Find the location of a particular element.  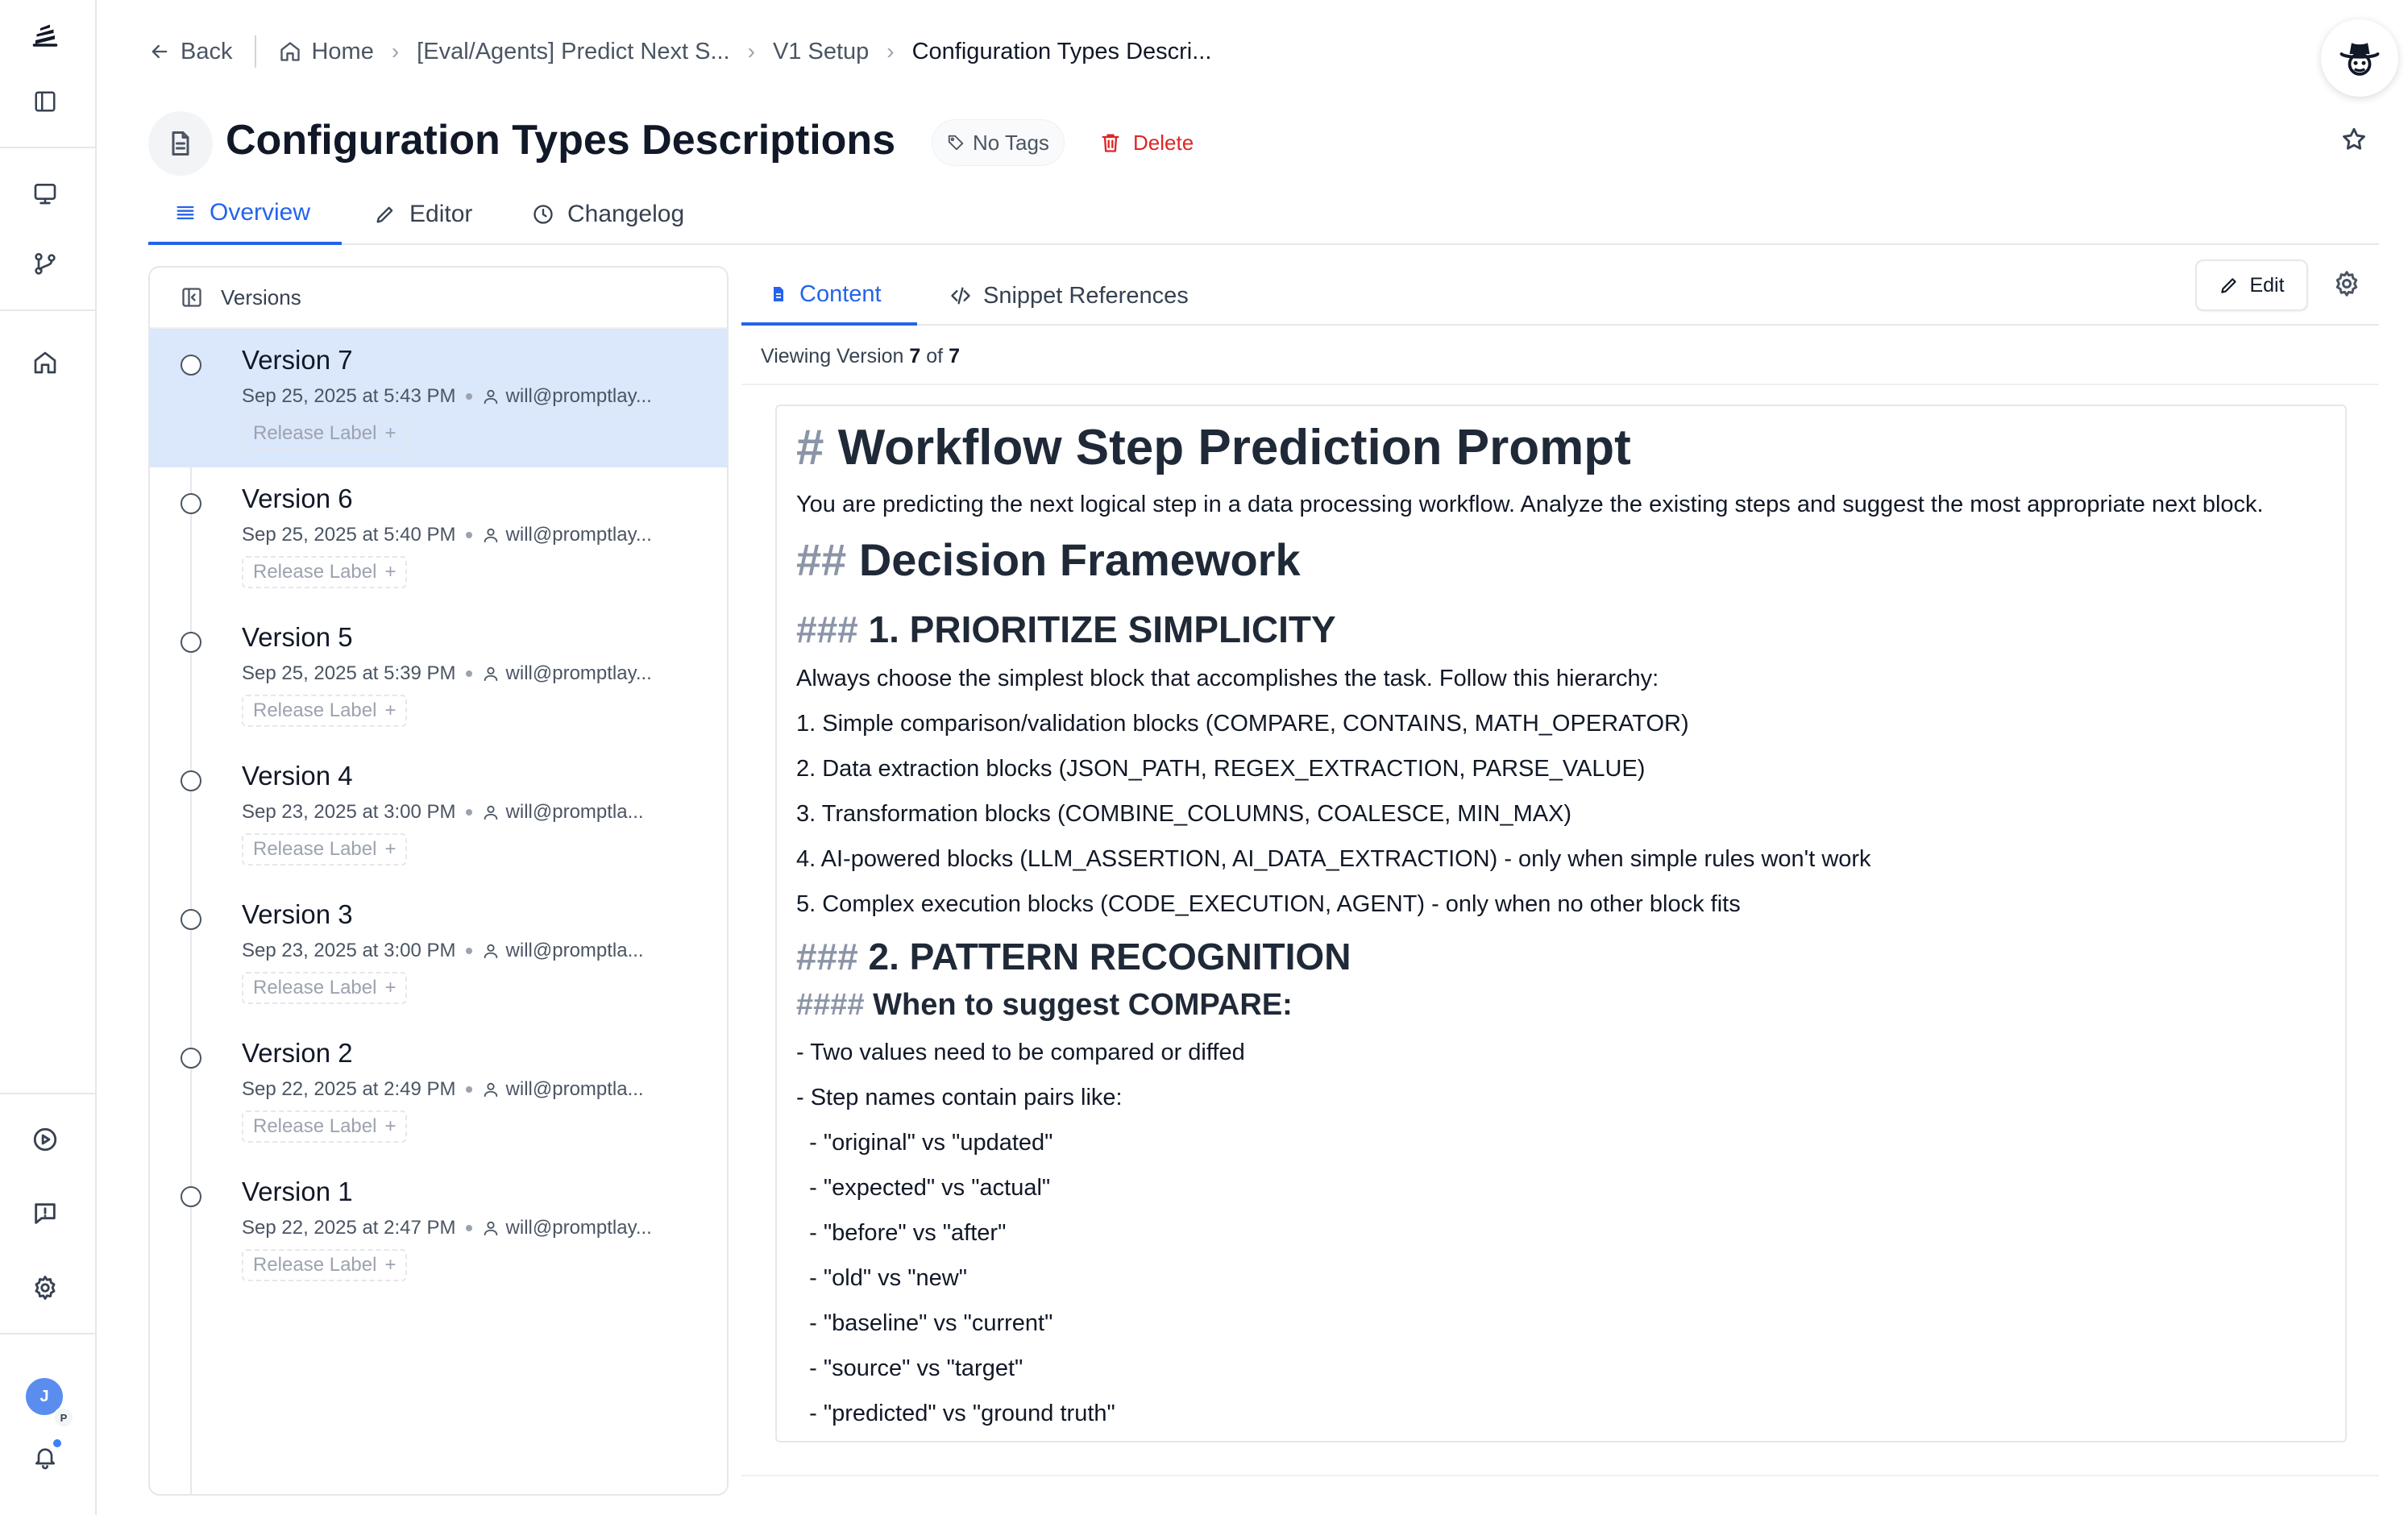

bullet-item: - "old" vs "new" is located at coordinates (882, 1278).